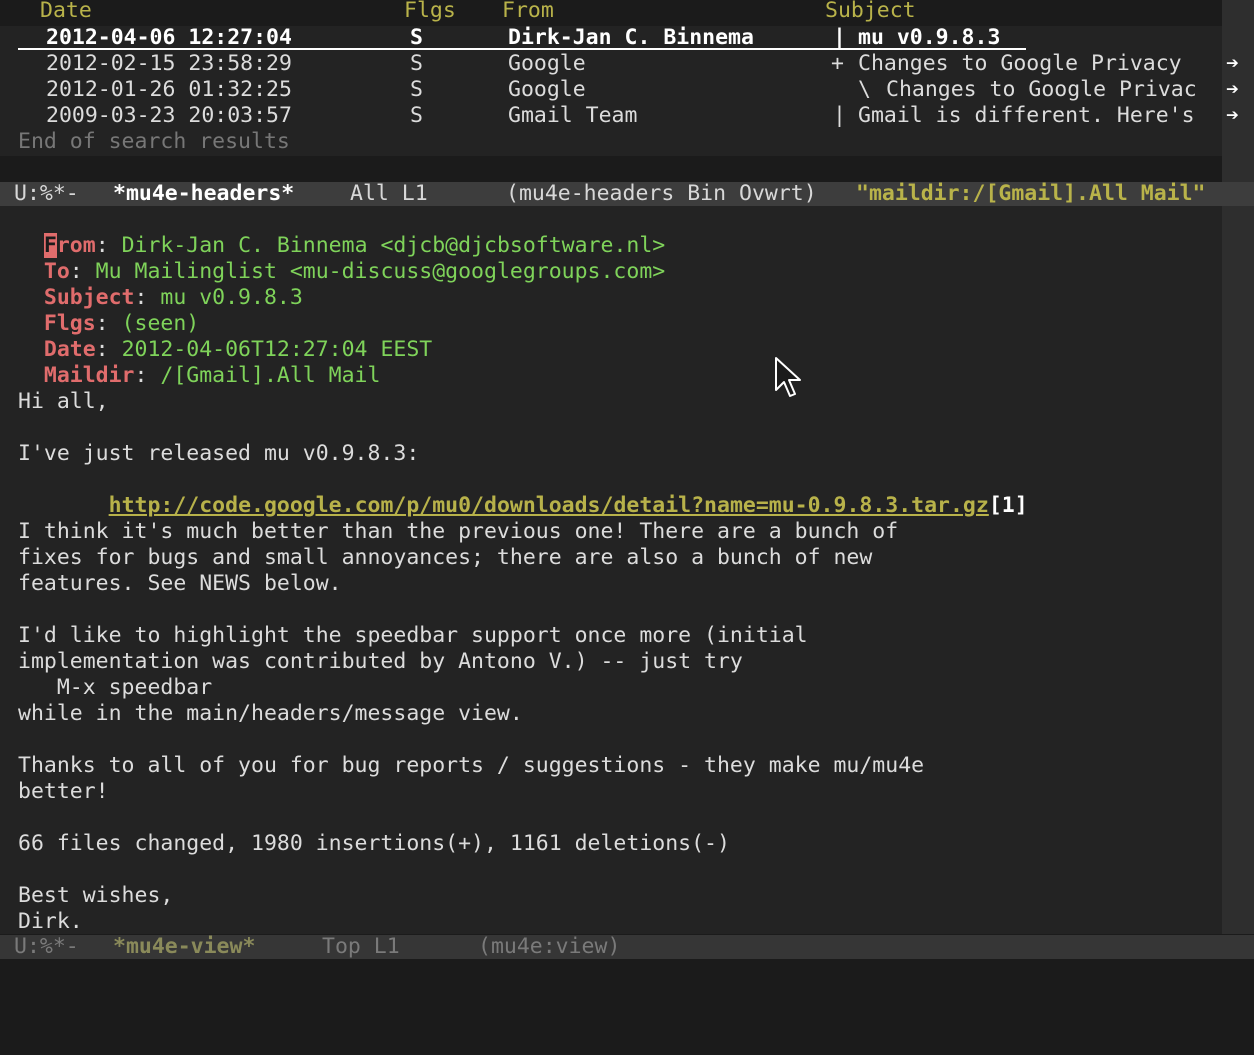  Describe the element at coordinates (115, 687) in the screenshot. I see `body-line: M-x speedbar` at that location.